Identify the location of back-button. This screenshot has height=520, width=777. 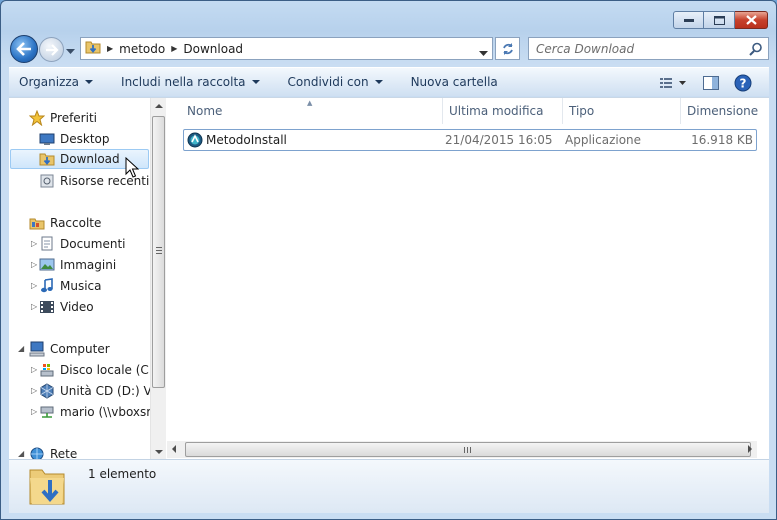
(24, 49).